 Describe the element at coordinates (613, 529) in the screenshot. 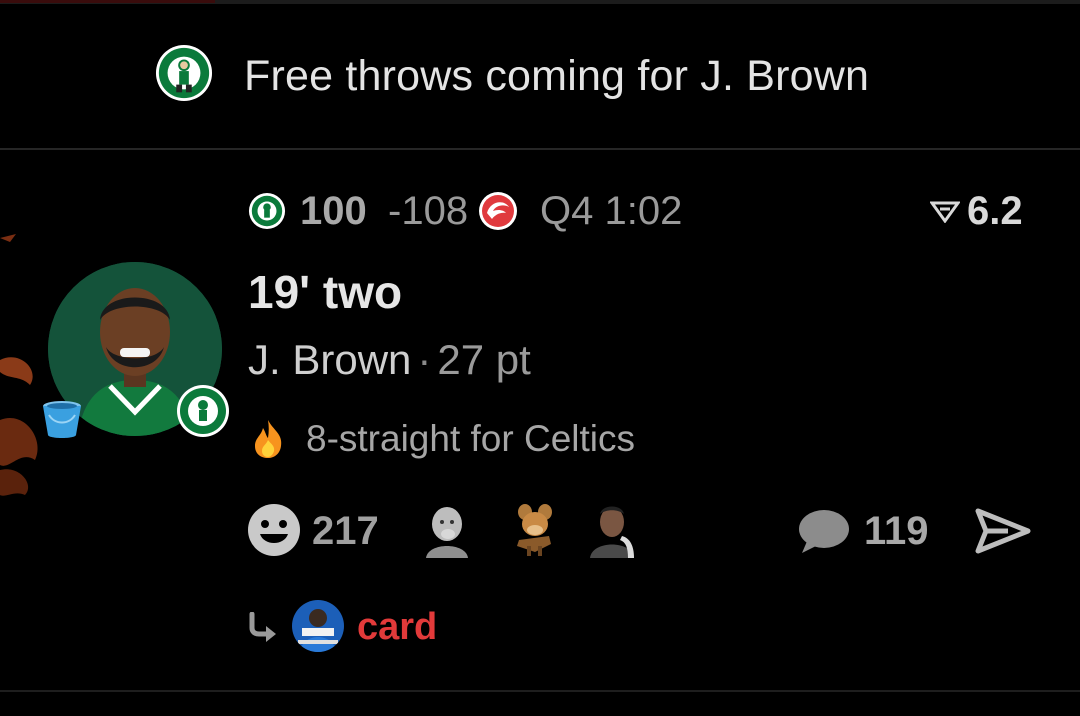

I see `reactor-avatar-person` at that location.